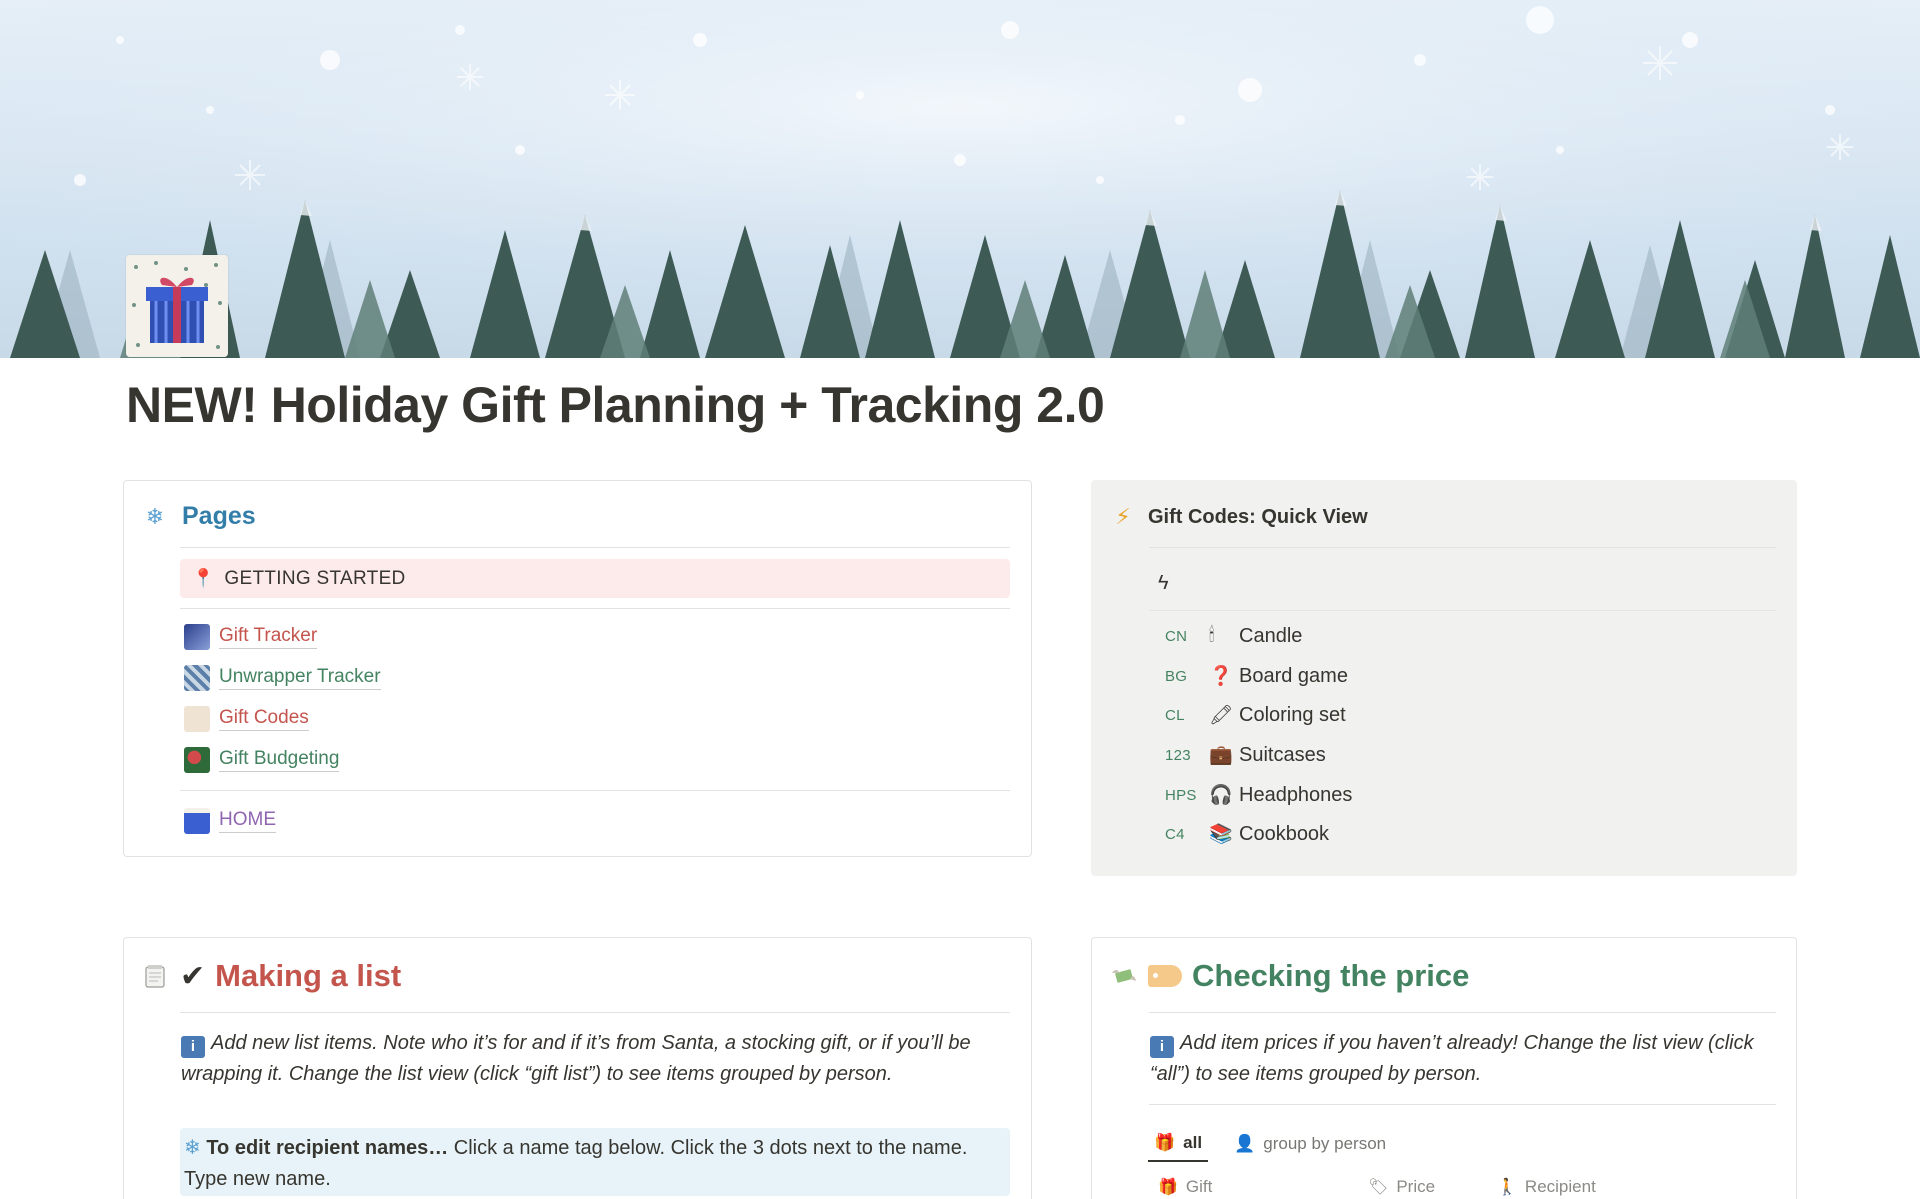 This screenshot has width=1920, height=1199. I want to click on gift-code-row: C4 📚 Cookbook, so click(1247, 834).